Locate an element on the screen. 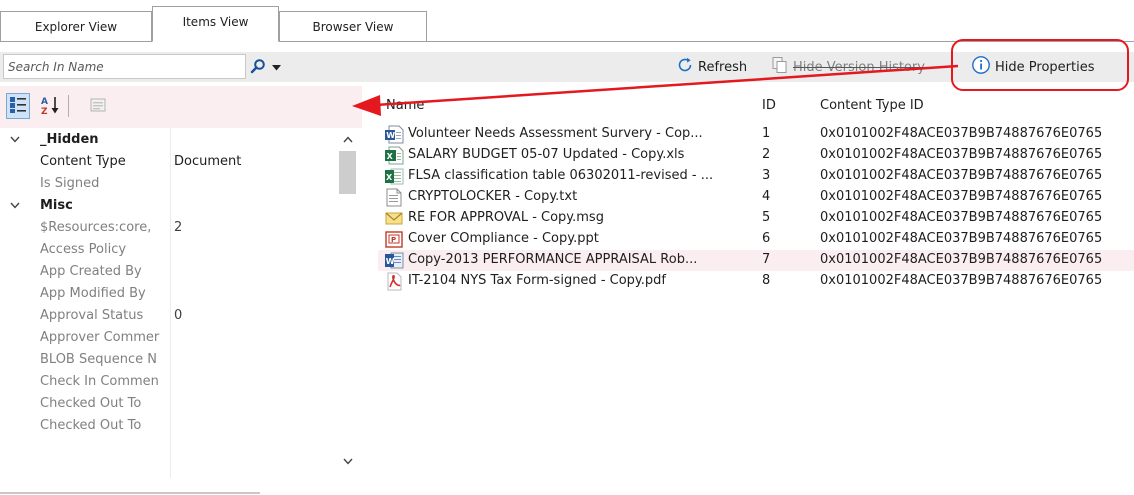 The width and height of the screenshot is (1134, 495). property-name: Check In Commen is located at coordinates (99, 381).